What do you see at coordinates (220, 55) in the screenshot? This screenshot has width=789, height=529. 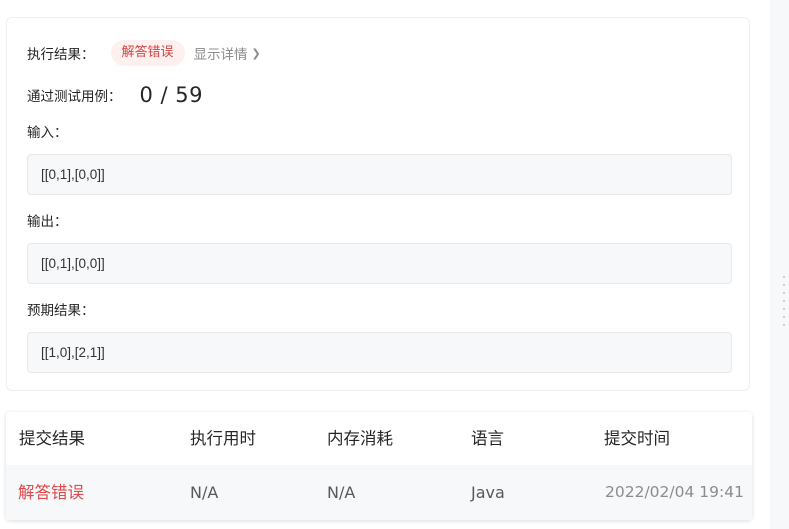 I see `show-details-label: 显示详情` at bounding box center [220, 55].